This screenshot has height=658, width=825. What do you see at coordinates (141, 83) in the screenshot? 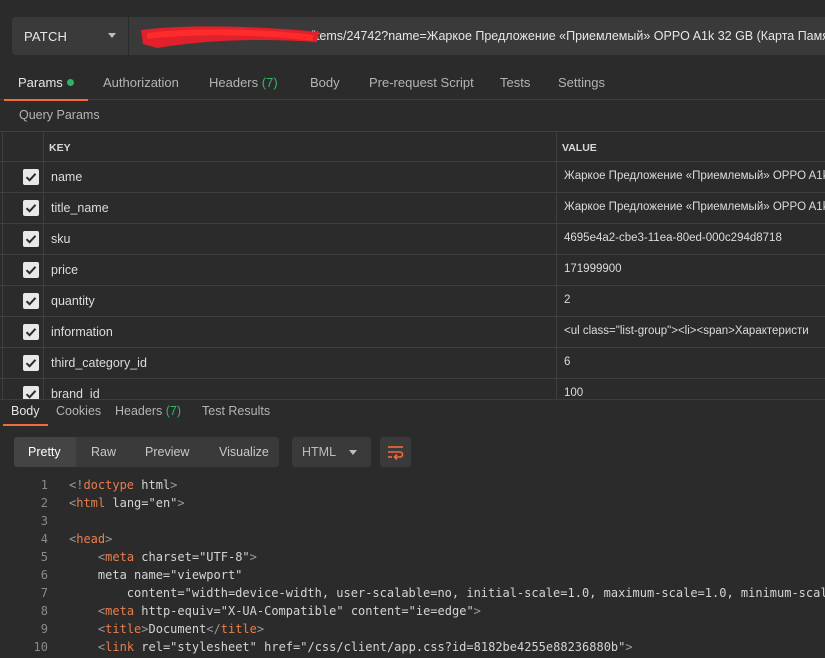
I see `tab-authorization: Authorization` at bounding box center [141, 83].